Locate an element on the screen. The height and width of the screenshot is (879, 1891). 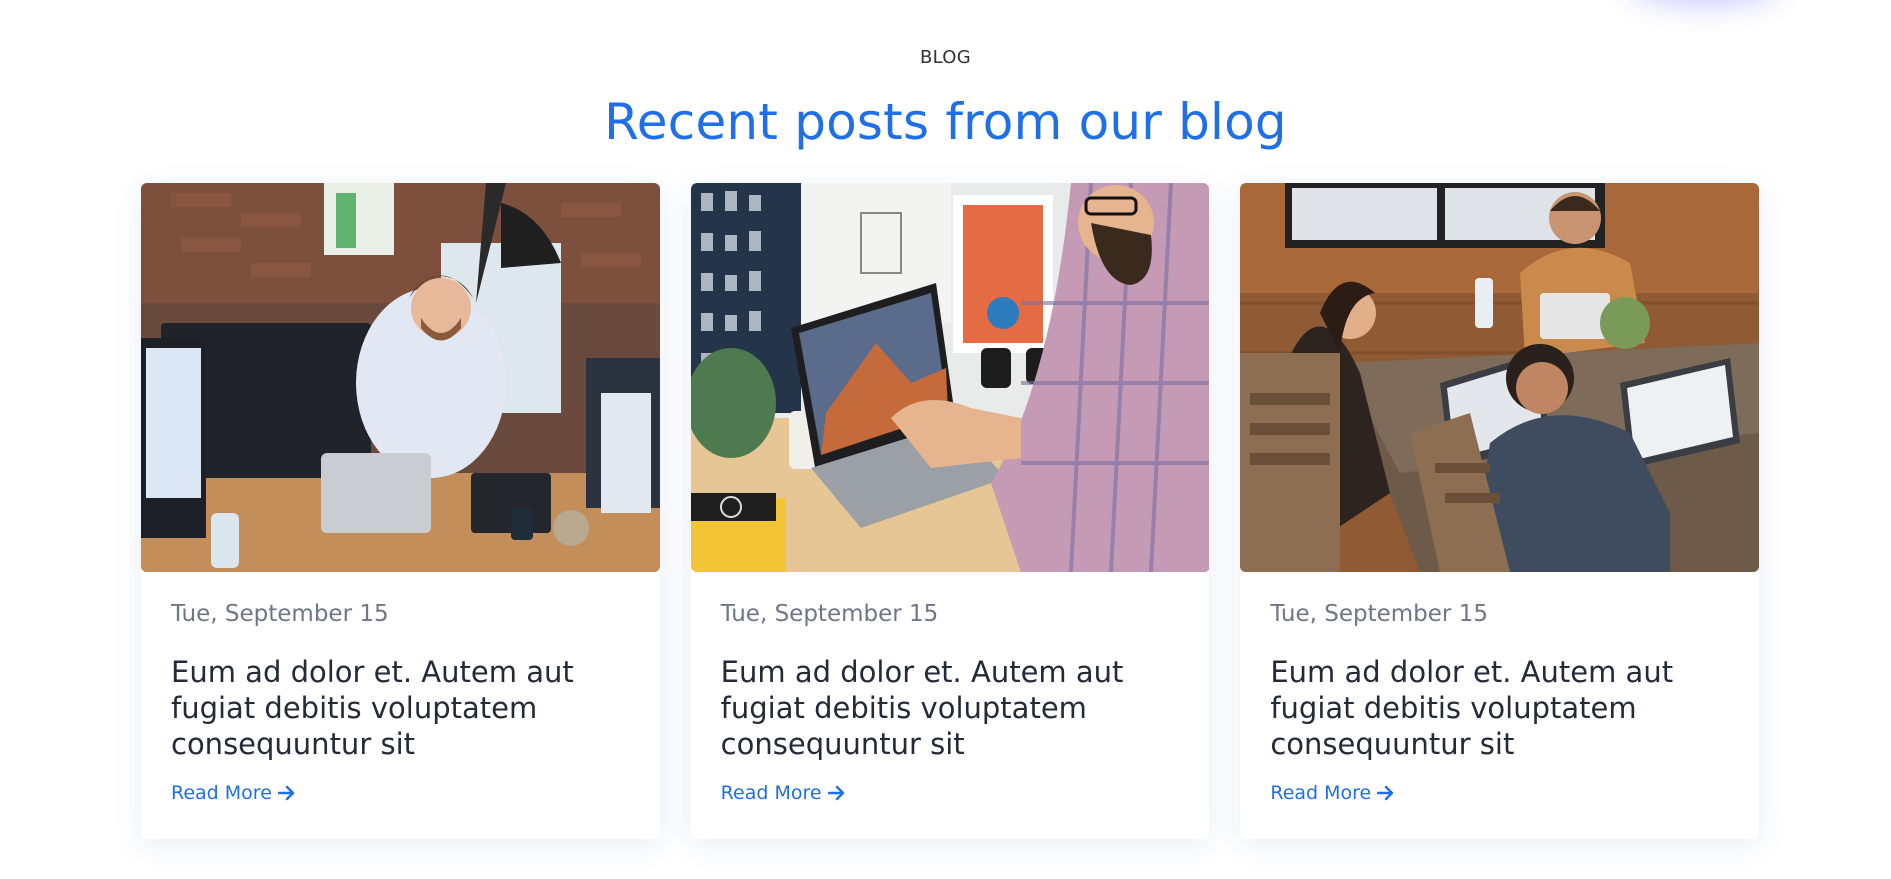
section-heading: Recent posts from our blog is located at coordinates (945, 122).